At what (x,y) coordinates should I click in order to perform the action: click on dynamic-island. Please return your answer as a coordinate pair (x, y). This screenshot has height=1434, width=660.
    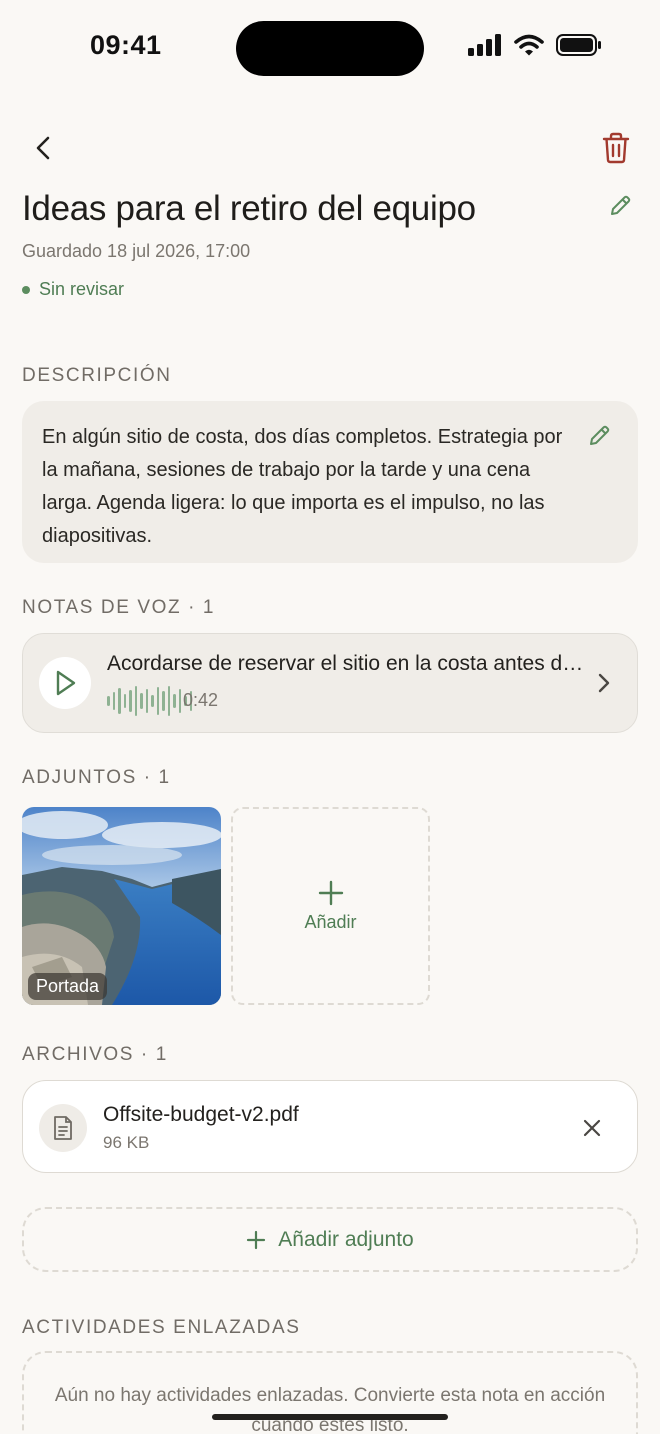
    Looking at the image, I should click on (330, 48).